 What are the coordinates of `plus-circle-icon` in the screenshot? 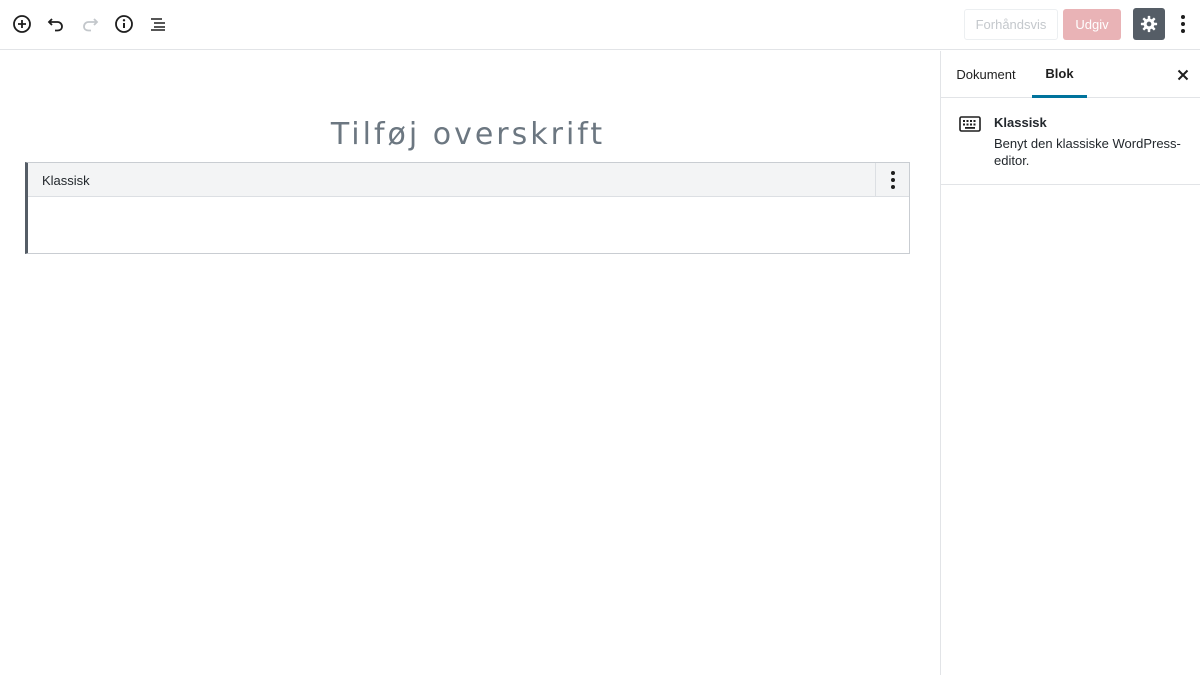 It's located at (22, 24).